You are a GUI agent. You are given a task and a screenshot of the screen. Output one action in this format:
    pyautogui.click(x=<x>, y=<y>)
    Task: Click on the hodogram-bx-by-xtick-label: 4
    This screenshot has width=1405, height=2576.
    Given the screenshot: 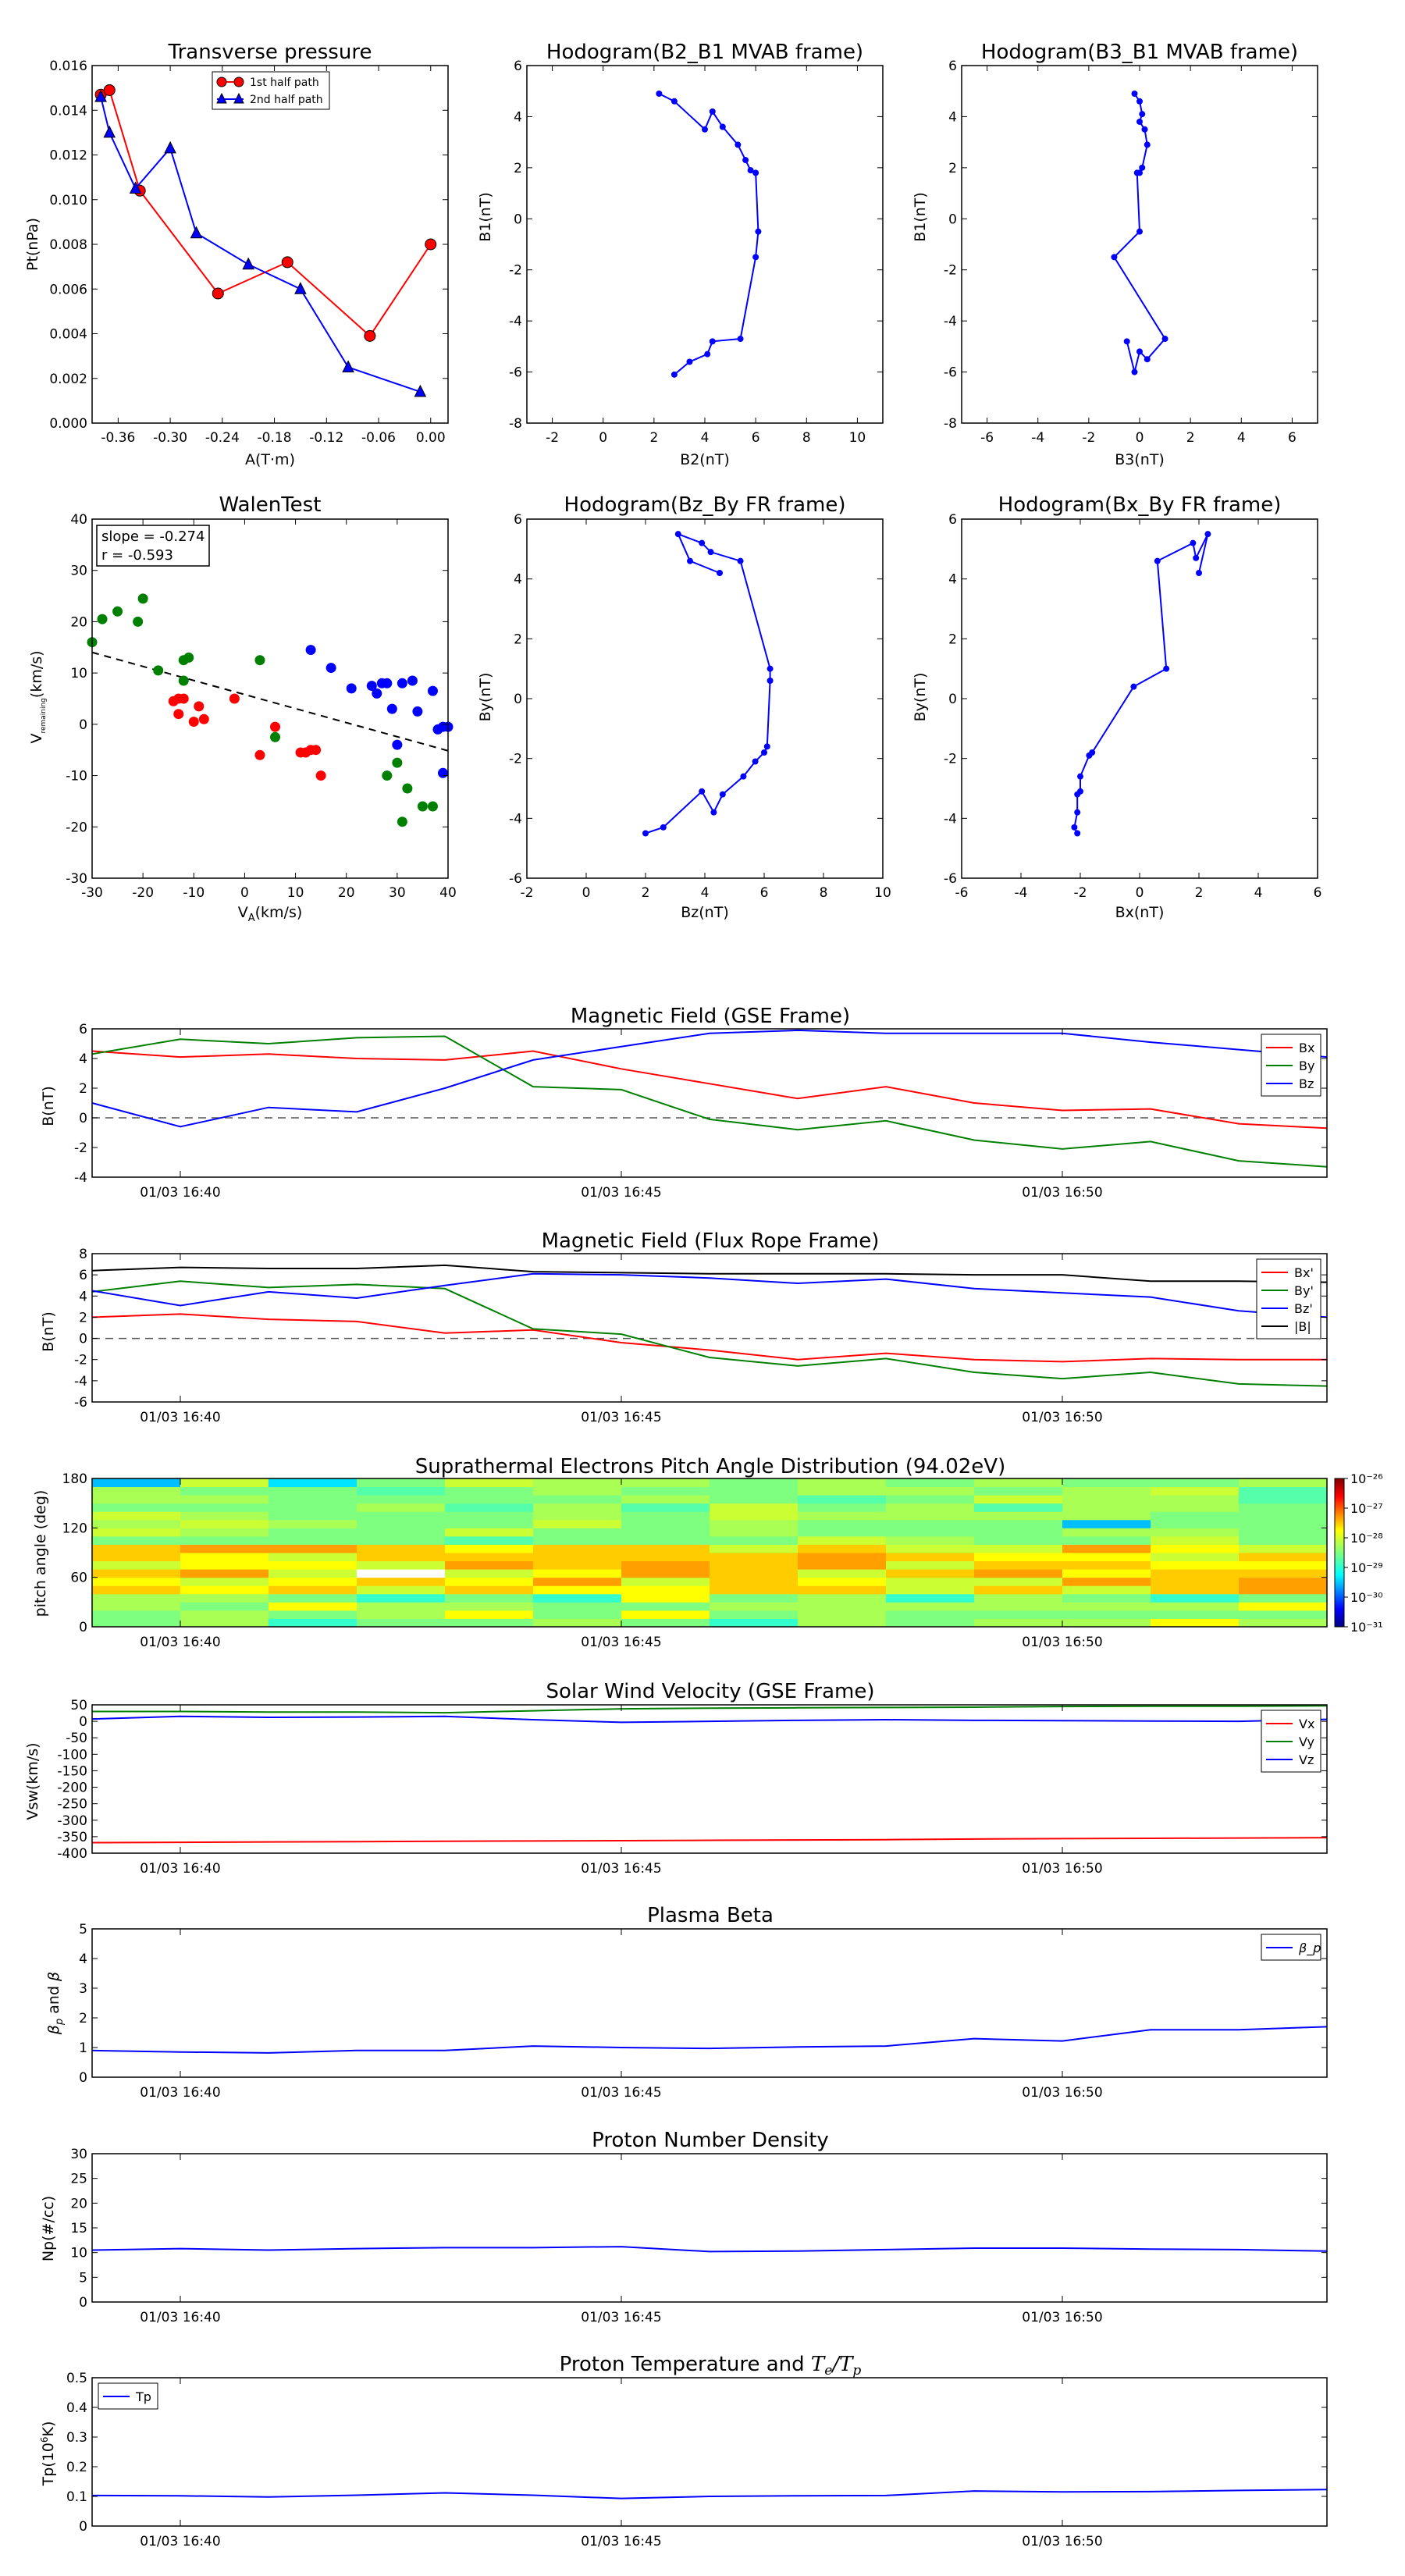 What is the action you would take?
    pyautogui.click(x=1258, y=893)
    